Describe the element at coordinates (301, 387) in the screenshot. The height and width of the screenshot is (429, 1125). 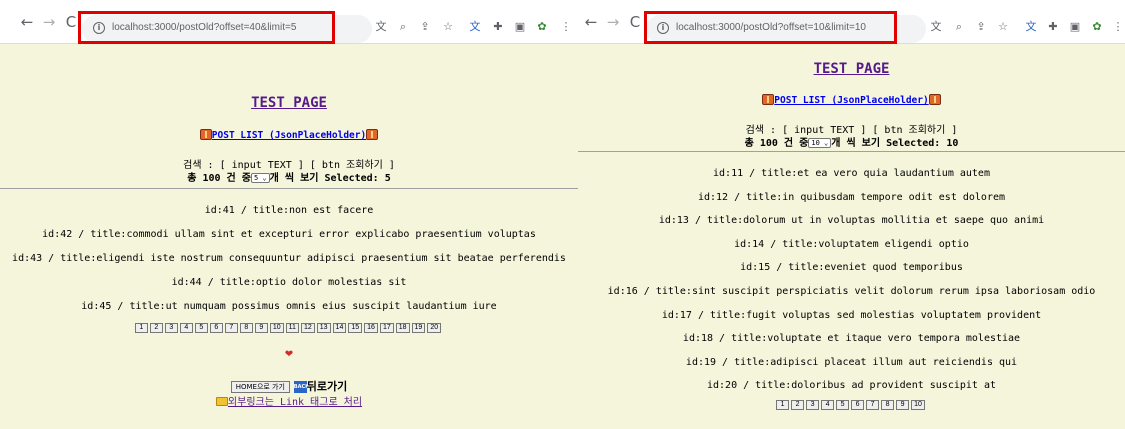
I see `back-icon: BACK` at that location.